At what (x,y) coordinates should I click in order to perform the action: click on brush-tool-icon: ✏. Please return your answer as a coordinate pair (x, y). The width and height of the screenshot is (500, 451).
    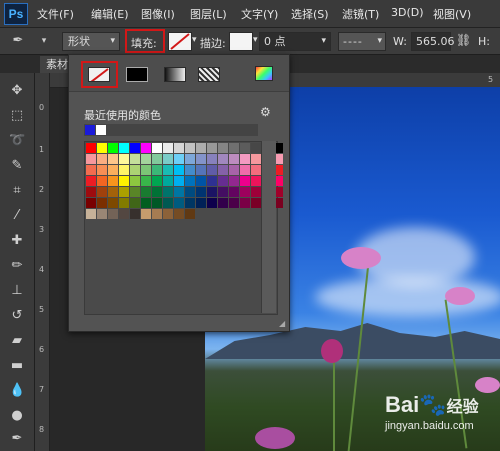
    Looking at the image, I should click on (17, 266).